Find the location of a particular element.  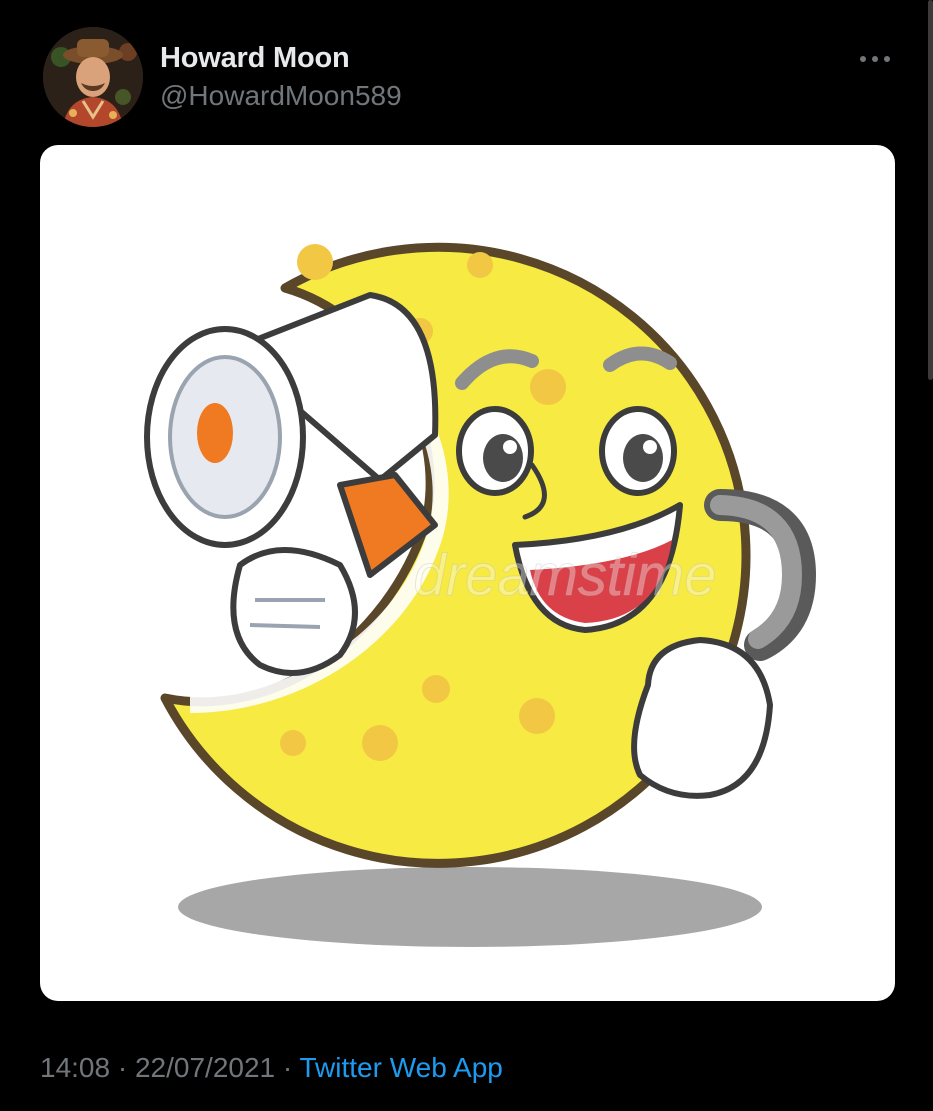

avatar is located at coordinates (93, 77).